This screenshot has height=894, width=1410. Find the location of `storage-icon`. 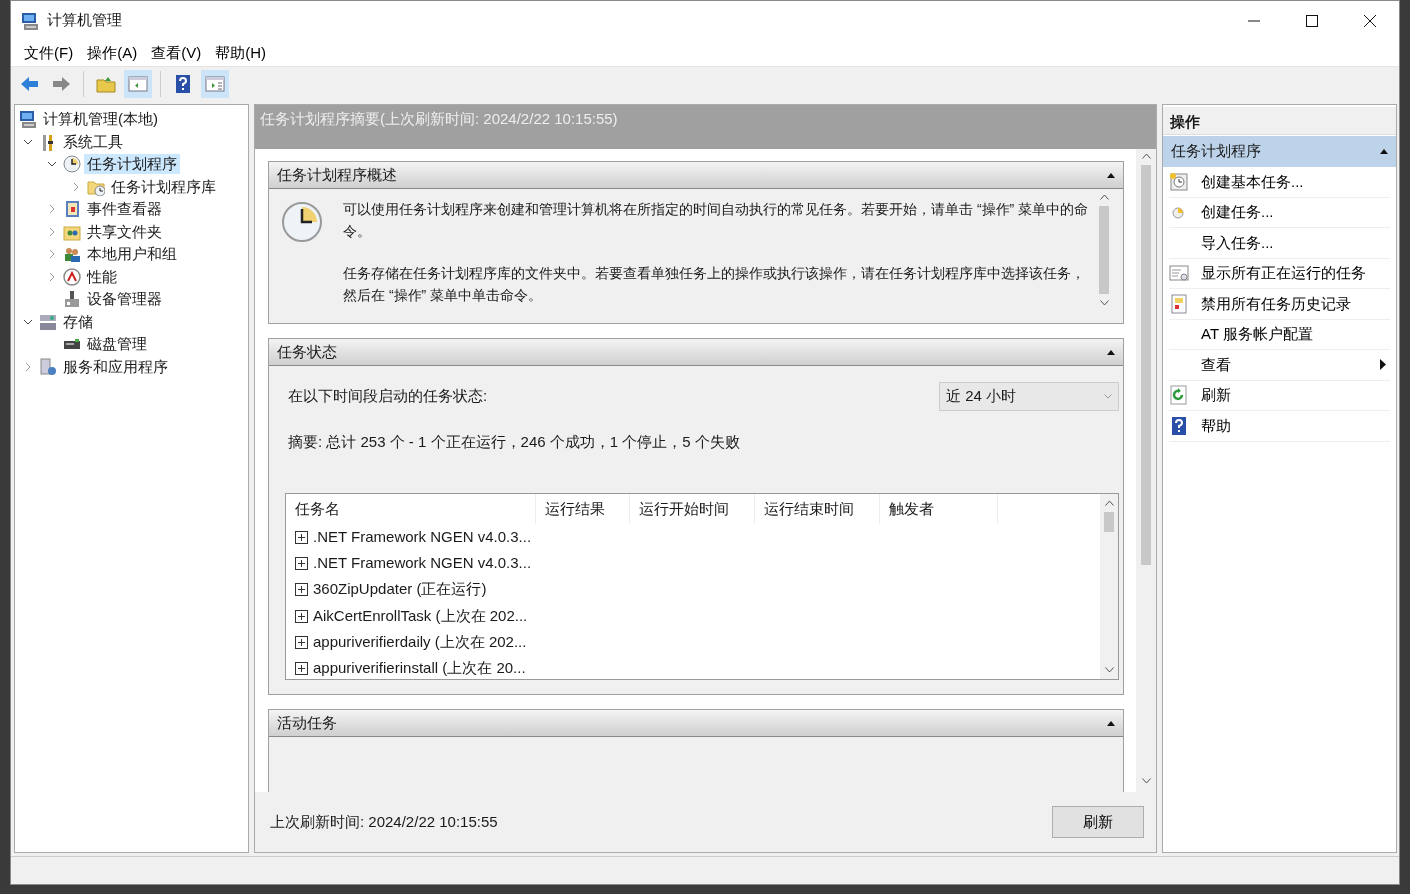

storage-icon is located at coordinates (48, 321).